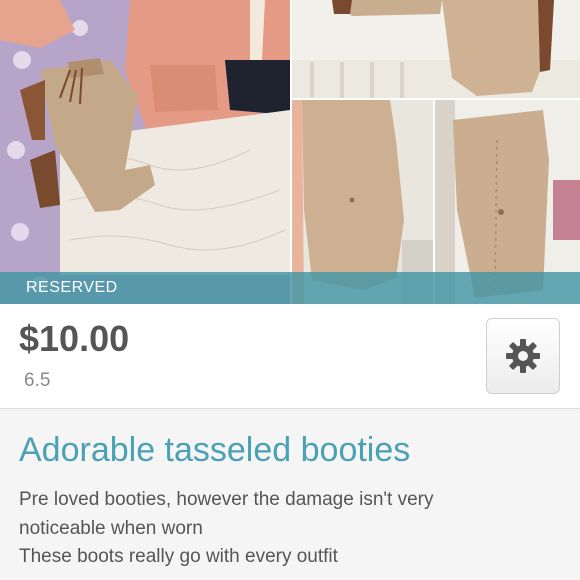 The image size is (580, 580). What do you see at coordinates (178, 556) in the screenshot?
I see `description-line: These boots really go with every outfit` at bounding box center [178, 556].